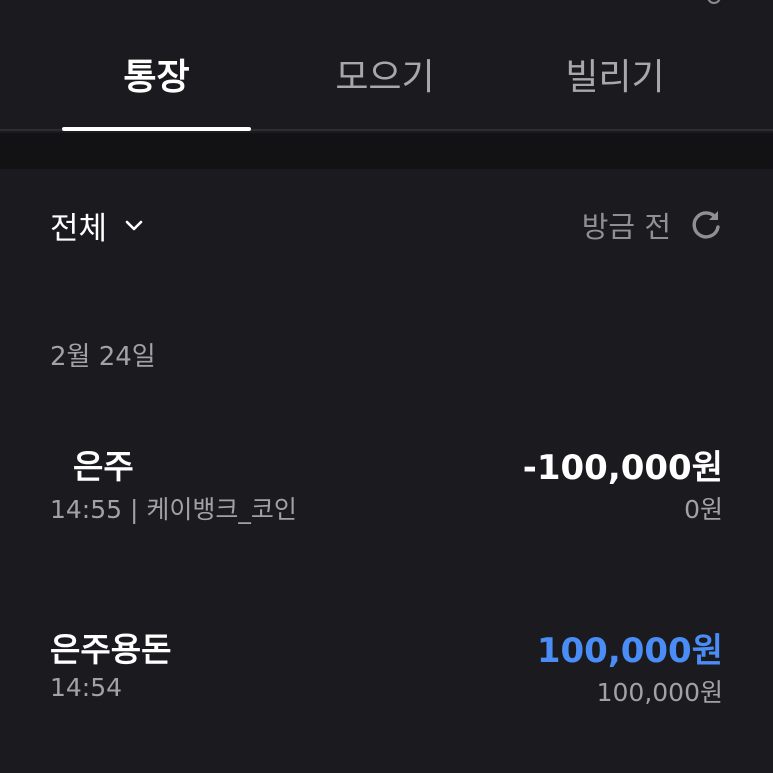 This screenshot has width=773, height=773. What do you see at coordinates (622, 468) in the screenshot?
I see `transaction-amount: -100,000원` at bounding box center [622, 468].